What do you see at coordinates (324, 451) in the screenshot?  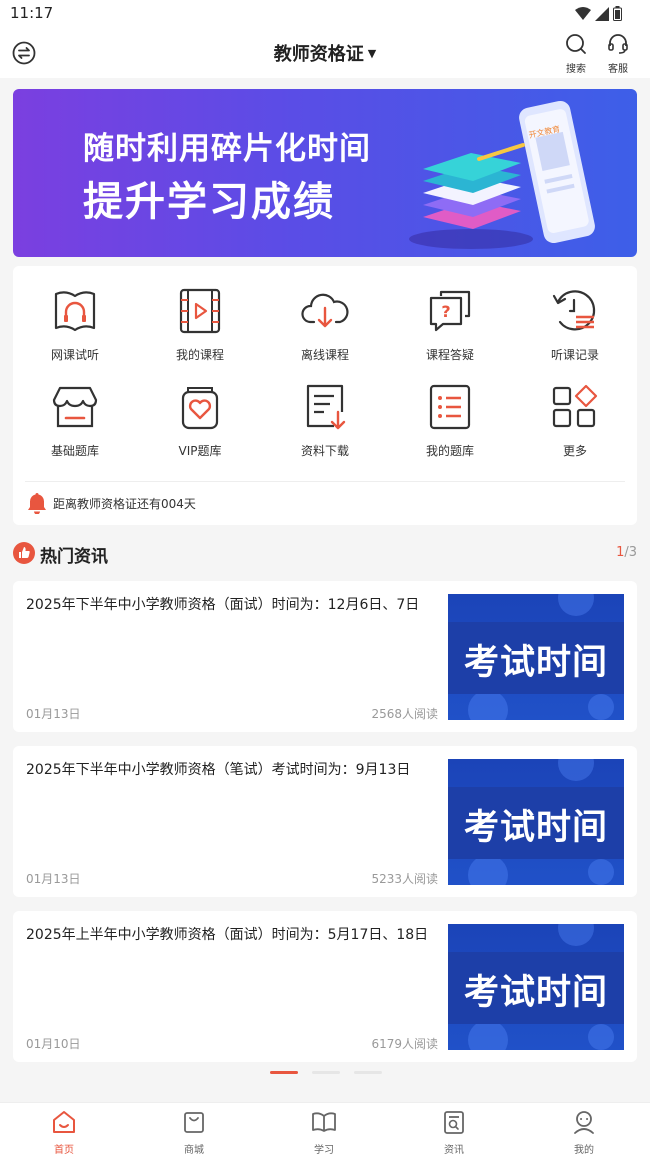 I see `shortcut-label: 资料下载` at bounding box center [324, 451].